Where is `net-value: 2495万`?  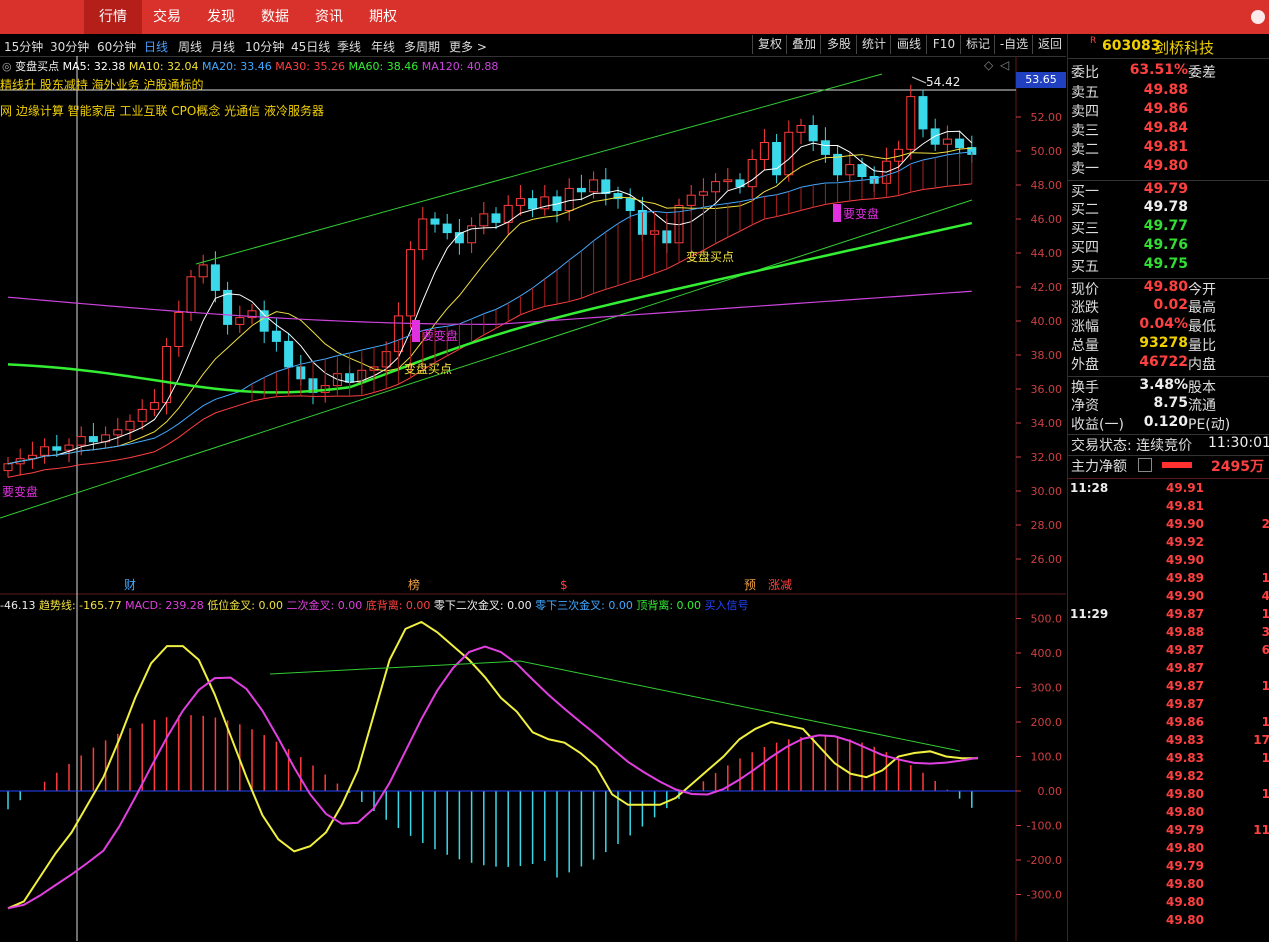 net-value: 2495万 is located at coordinates (1237, 467).